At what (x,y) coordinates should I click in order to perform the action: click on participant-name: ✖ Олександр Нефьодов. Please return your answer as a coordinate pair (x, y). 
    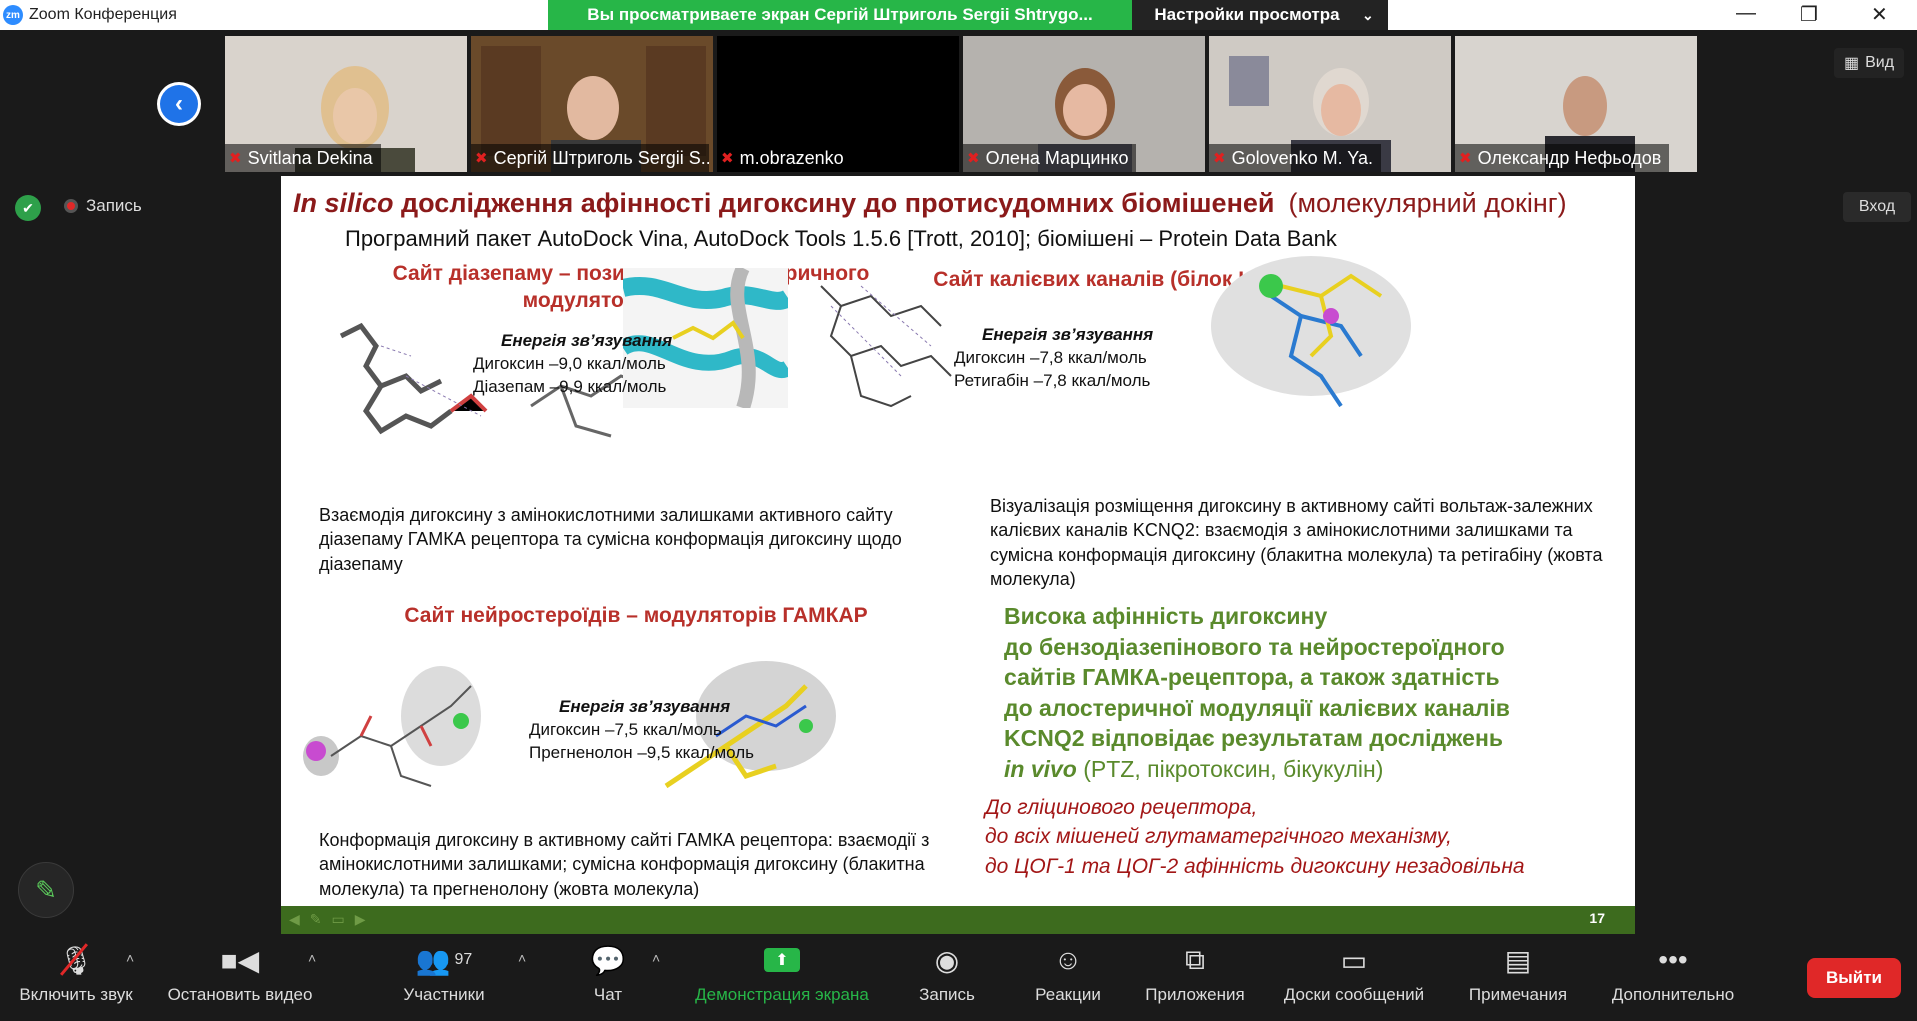
    Looking at the image, I should click on (1562, 158).